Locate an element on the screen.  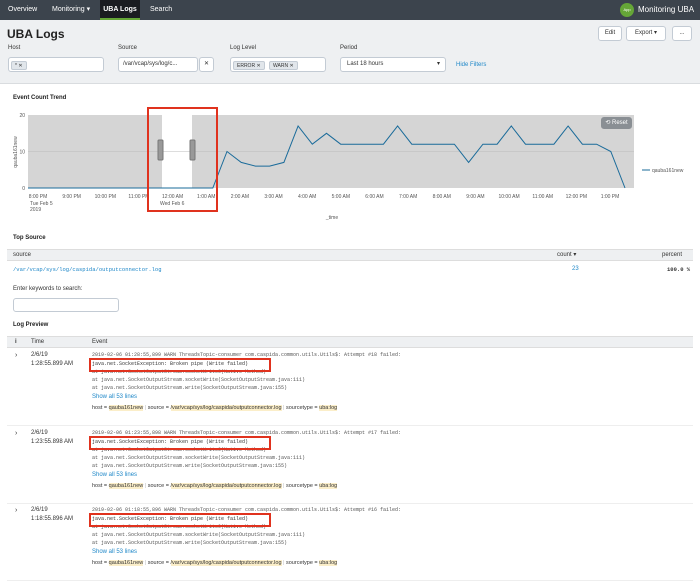
loglevel-label: Log Level is located at coordinates (243, 48).